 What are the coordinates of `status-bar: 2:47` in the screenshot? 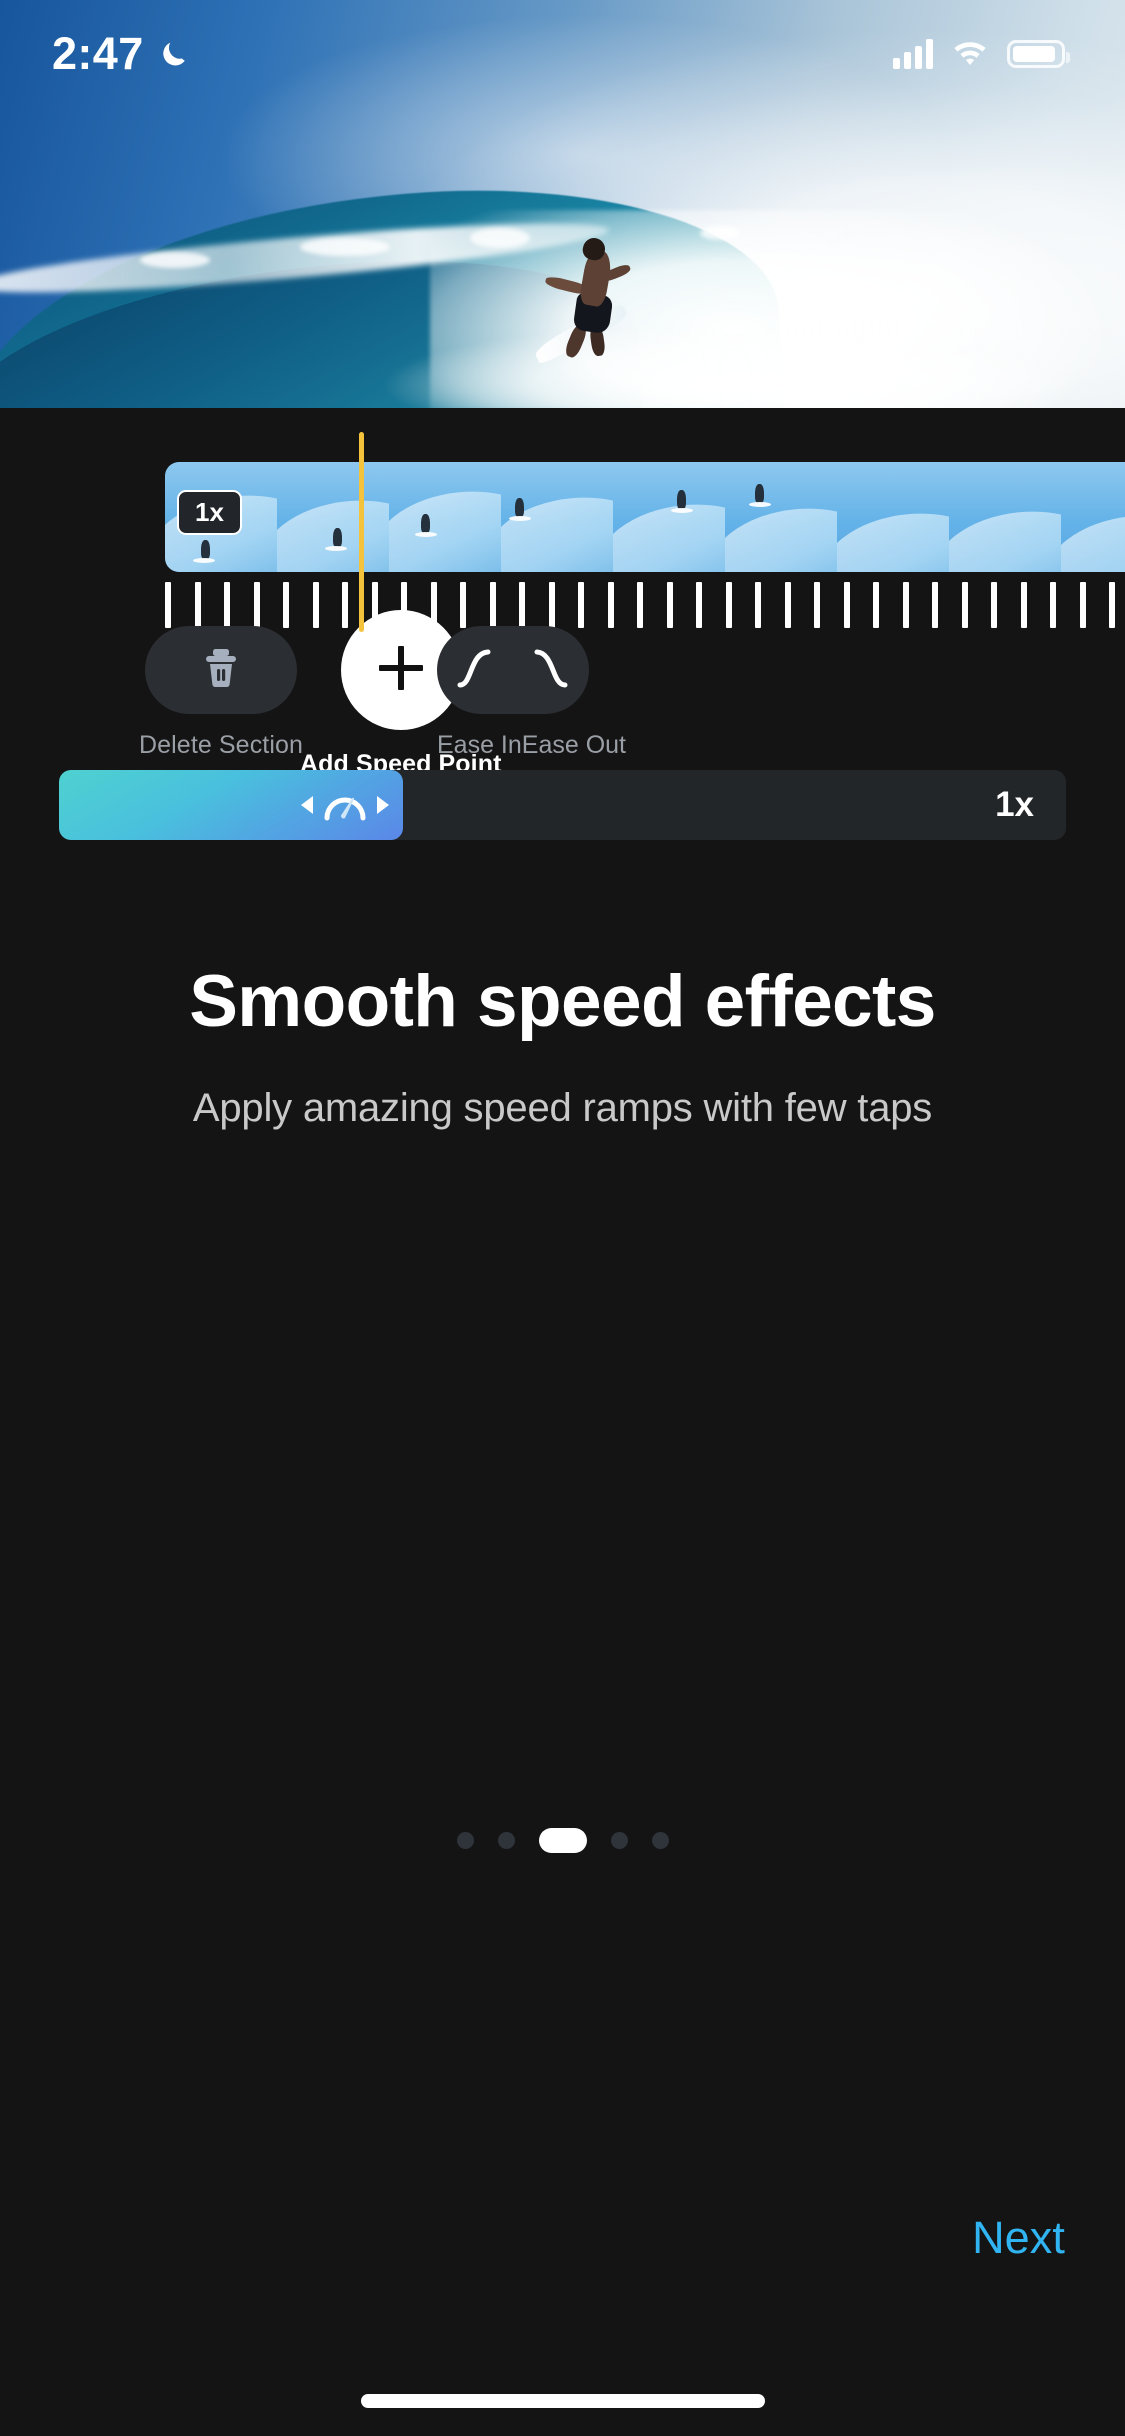 It's located at (562, 54).